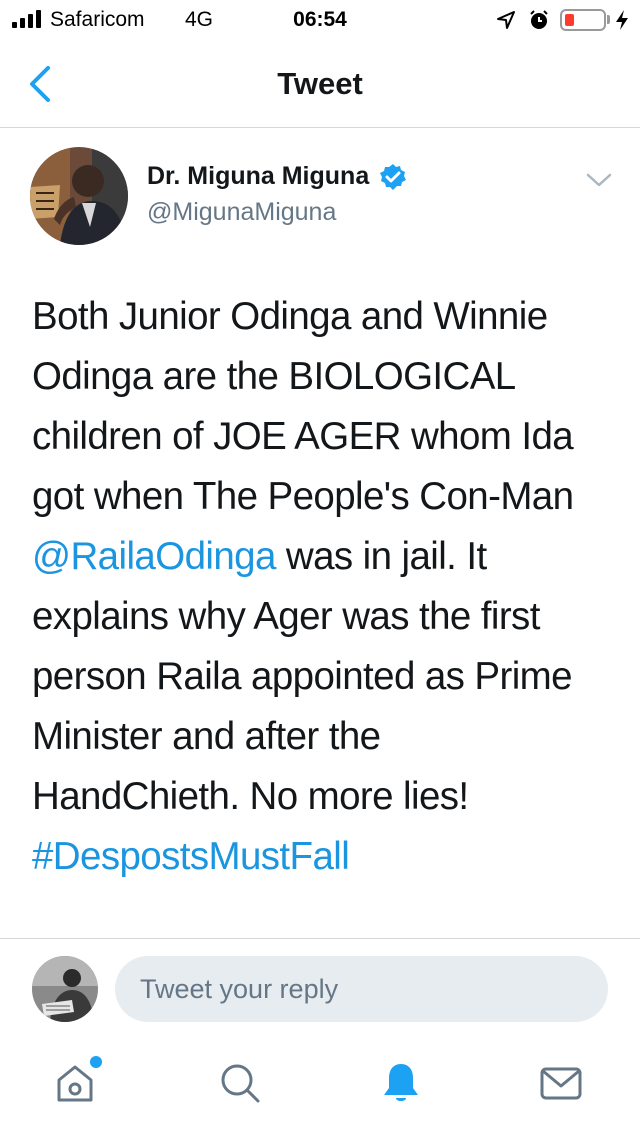  Describe the element at coordinates (320, 20) in the screenshot. I see `status-bar: Safaricom 4G 06:54` at that location.